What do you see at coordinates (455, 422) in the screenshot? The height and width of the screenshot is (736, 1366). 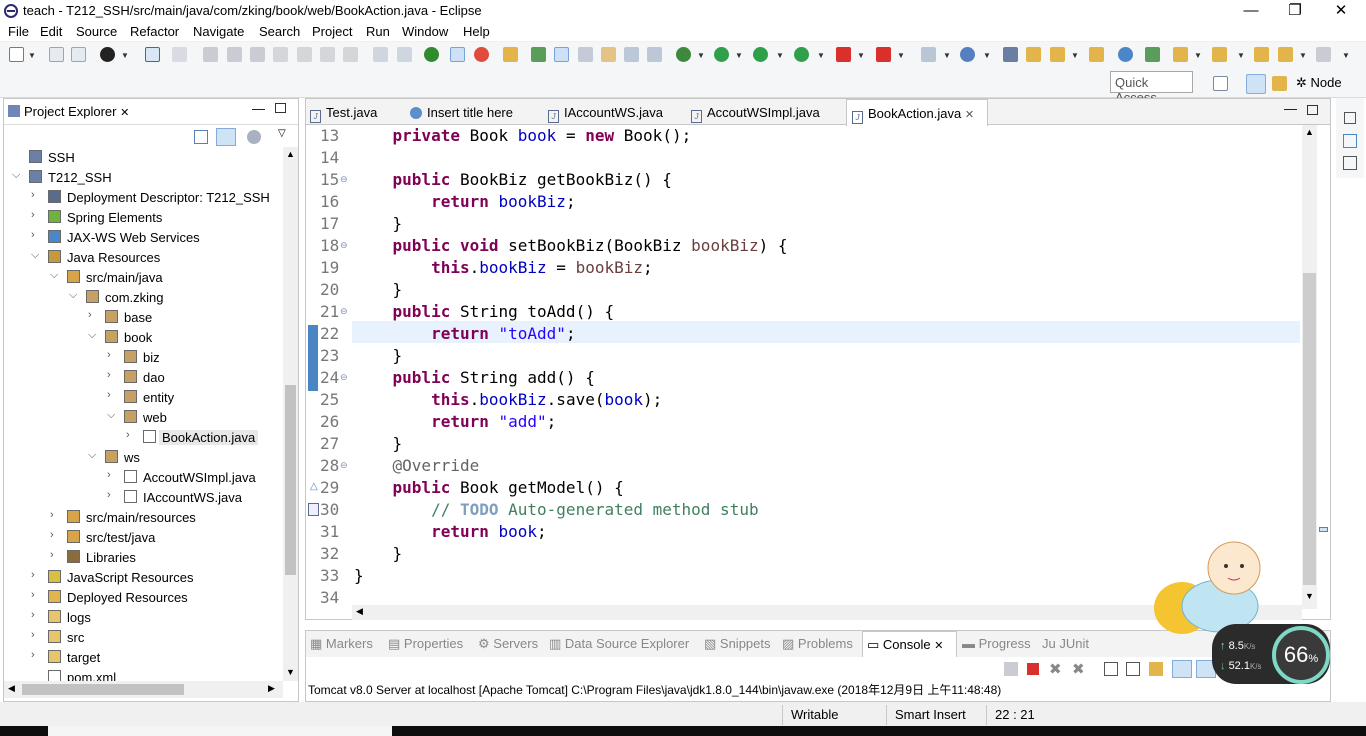 I see `code-line: return "add";` at bounding box center [455, 422].